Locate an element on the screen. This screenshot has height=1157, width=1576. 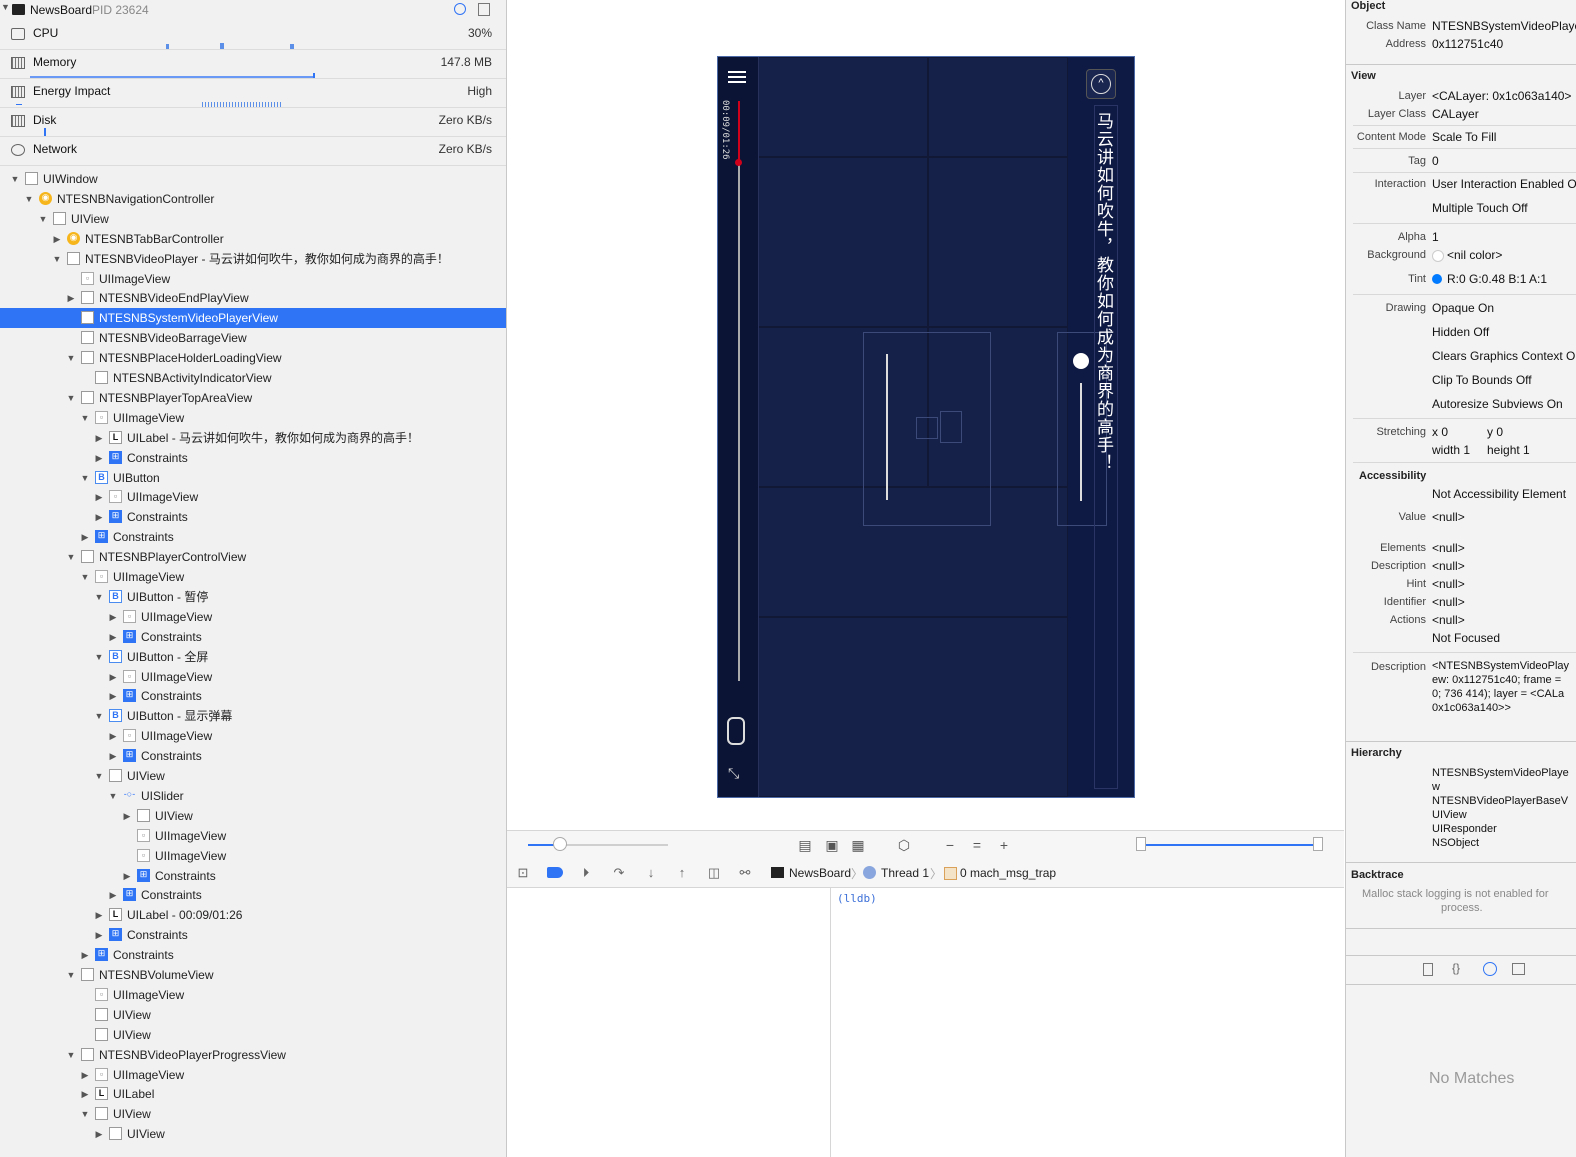
volume-slider is located at coordinates (1081, 442).